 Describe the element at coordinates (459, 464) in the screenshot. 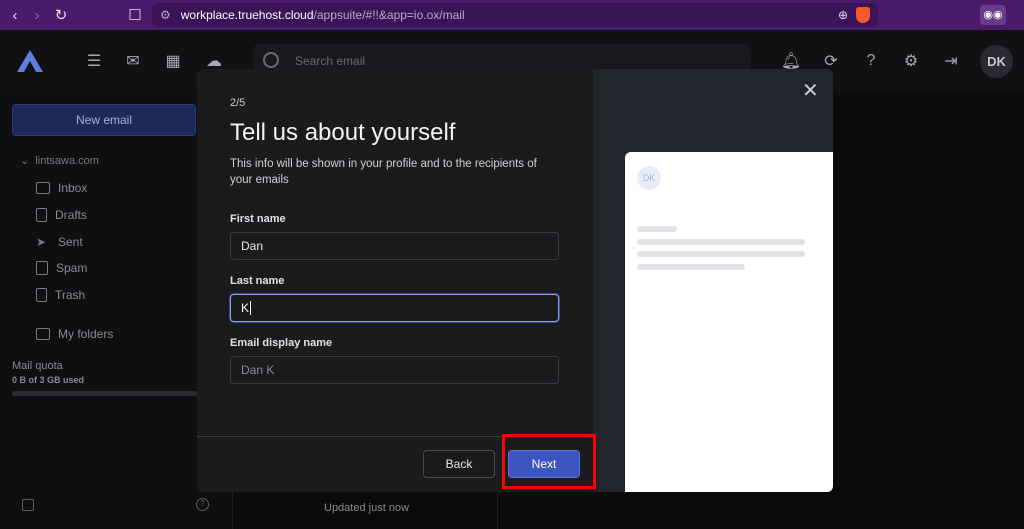

I see `back-button: Back` at that location.